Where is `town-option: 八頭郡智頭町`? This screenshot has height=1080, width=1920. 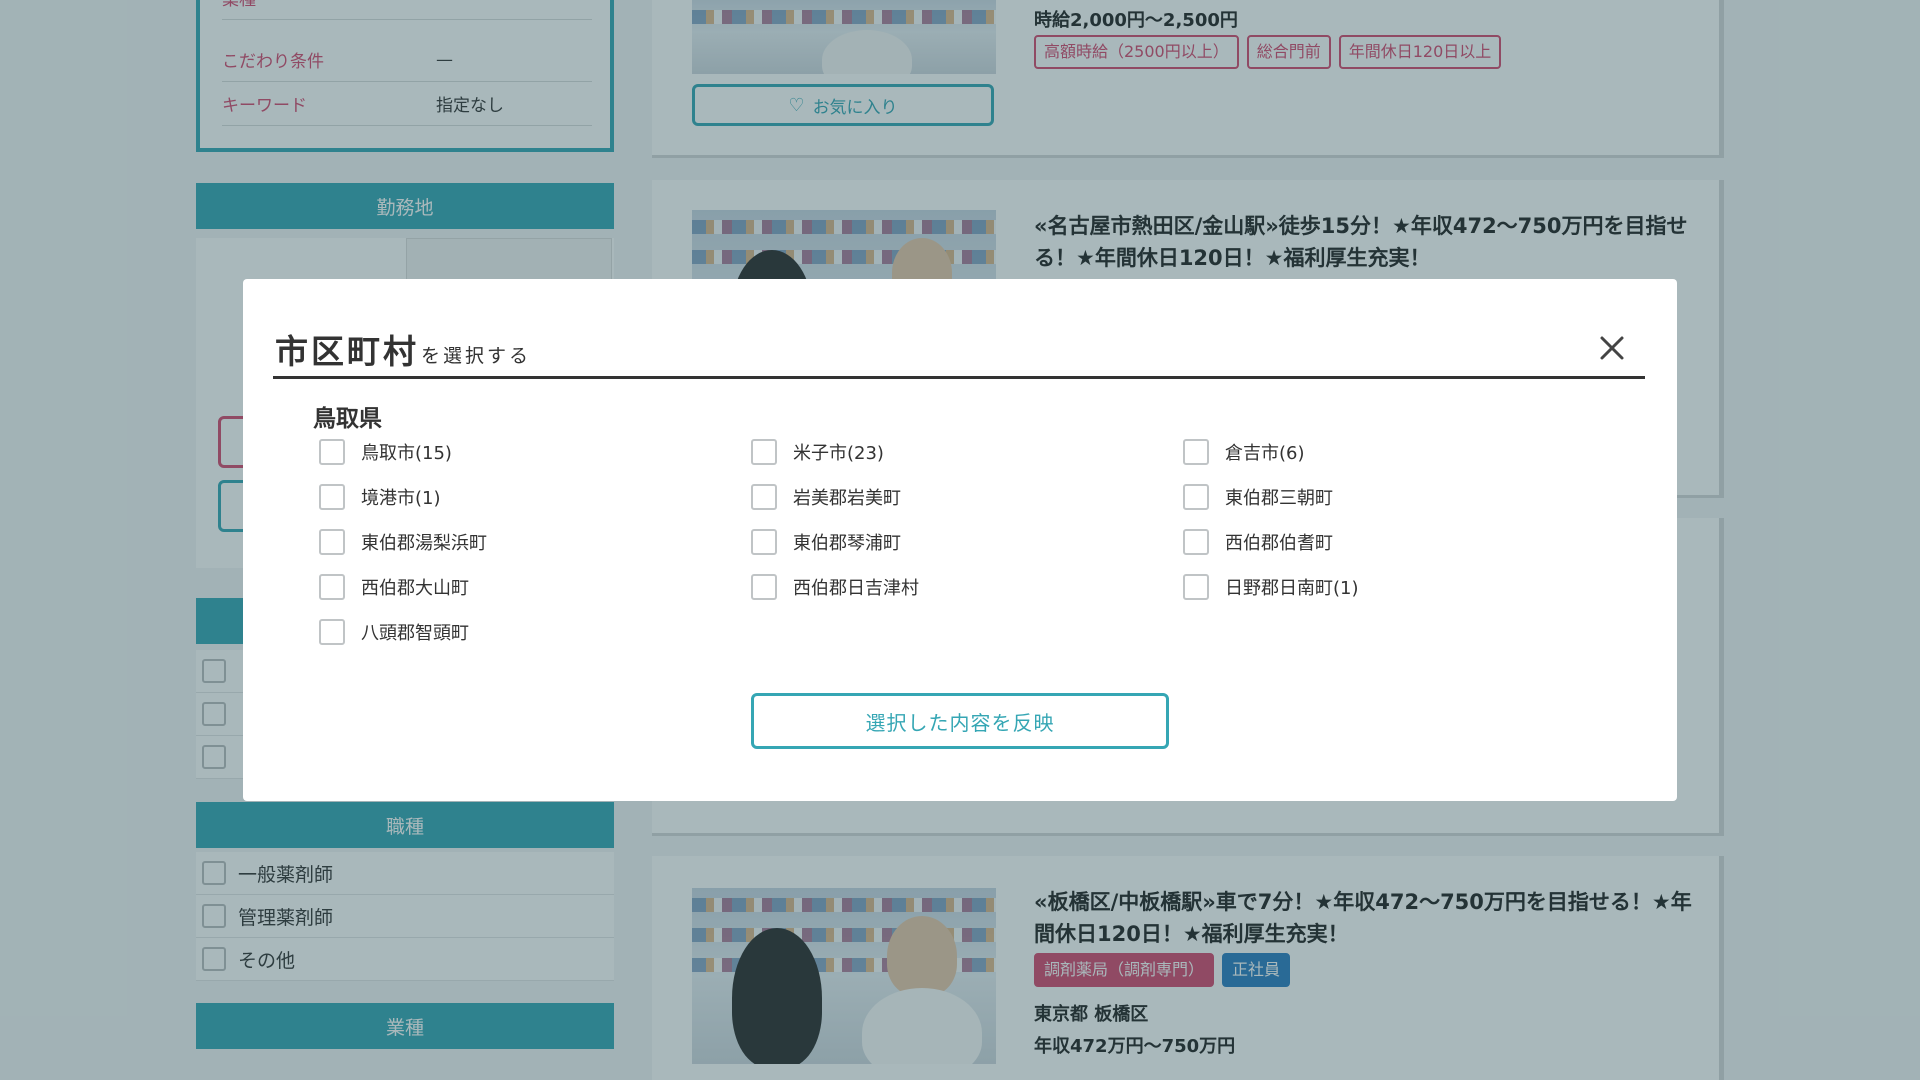 town-option: 八頭郡智頭町 is located at coordinates (394, 632).